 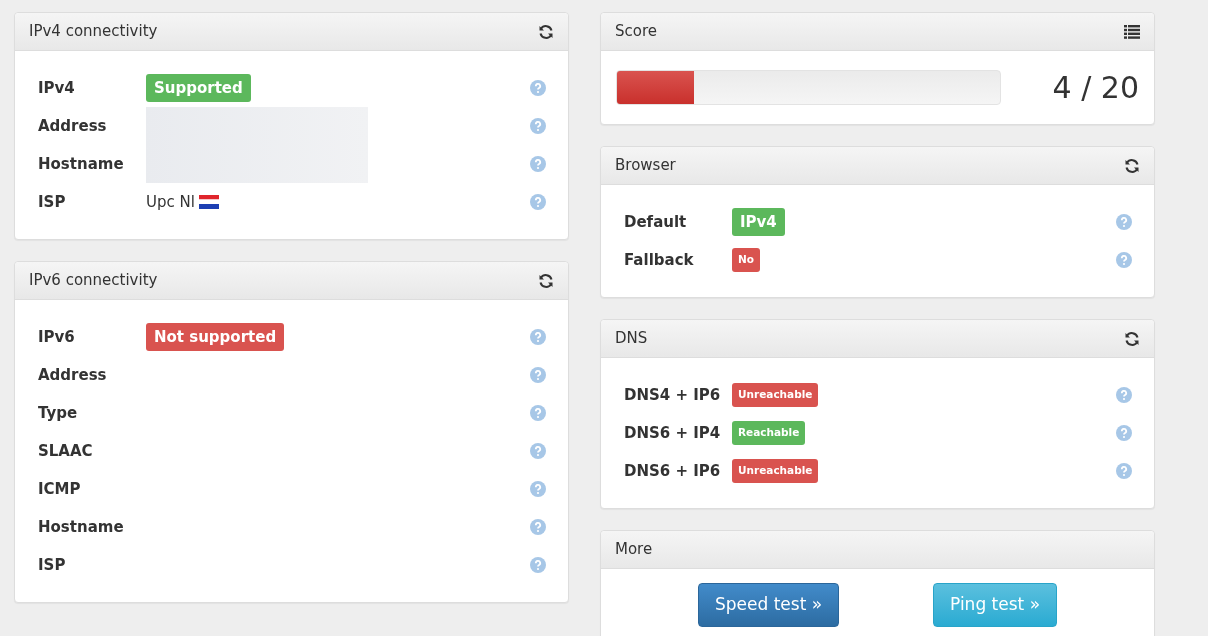 I want to click on panel-title: Score, so click(x=636, y=32).